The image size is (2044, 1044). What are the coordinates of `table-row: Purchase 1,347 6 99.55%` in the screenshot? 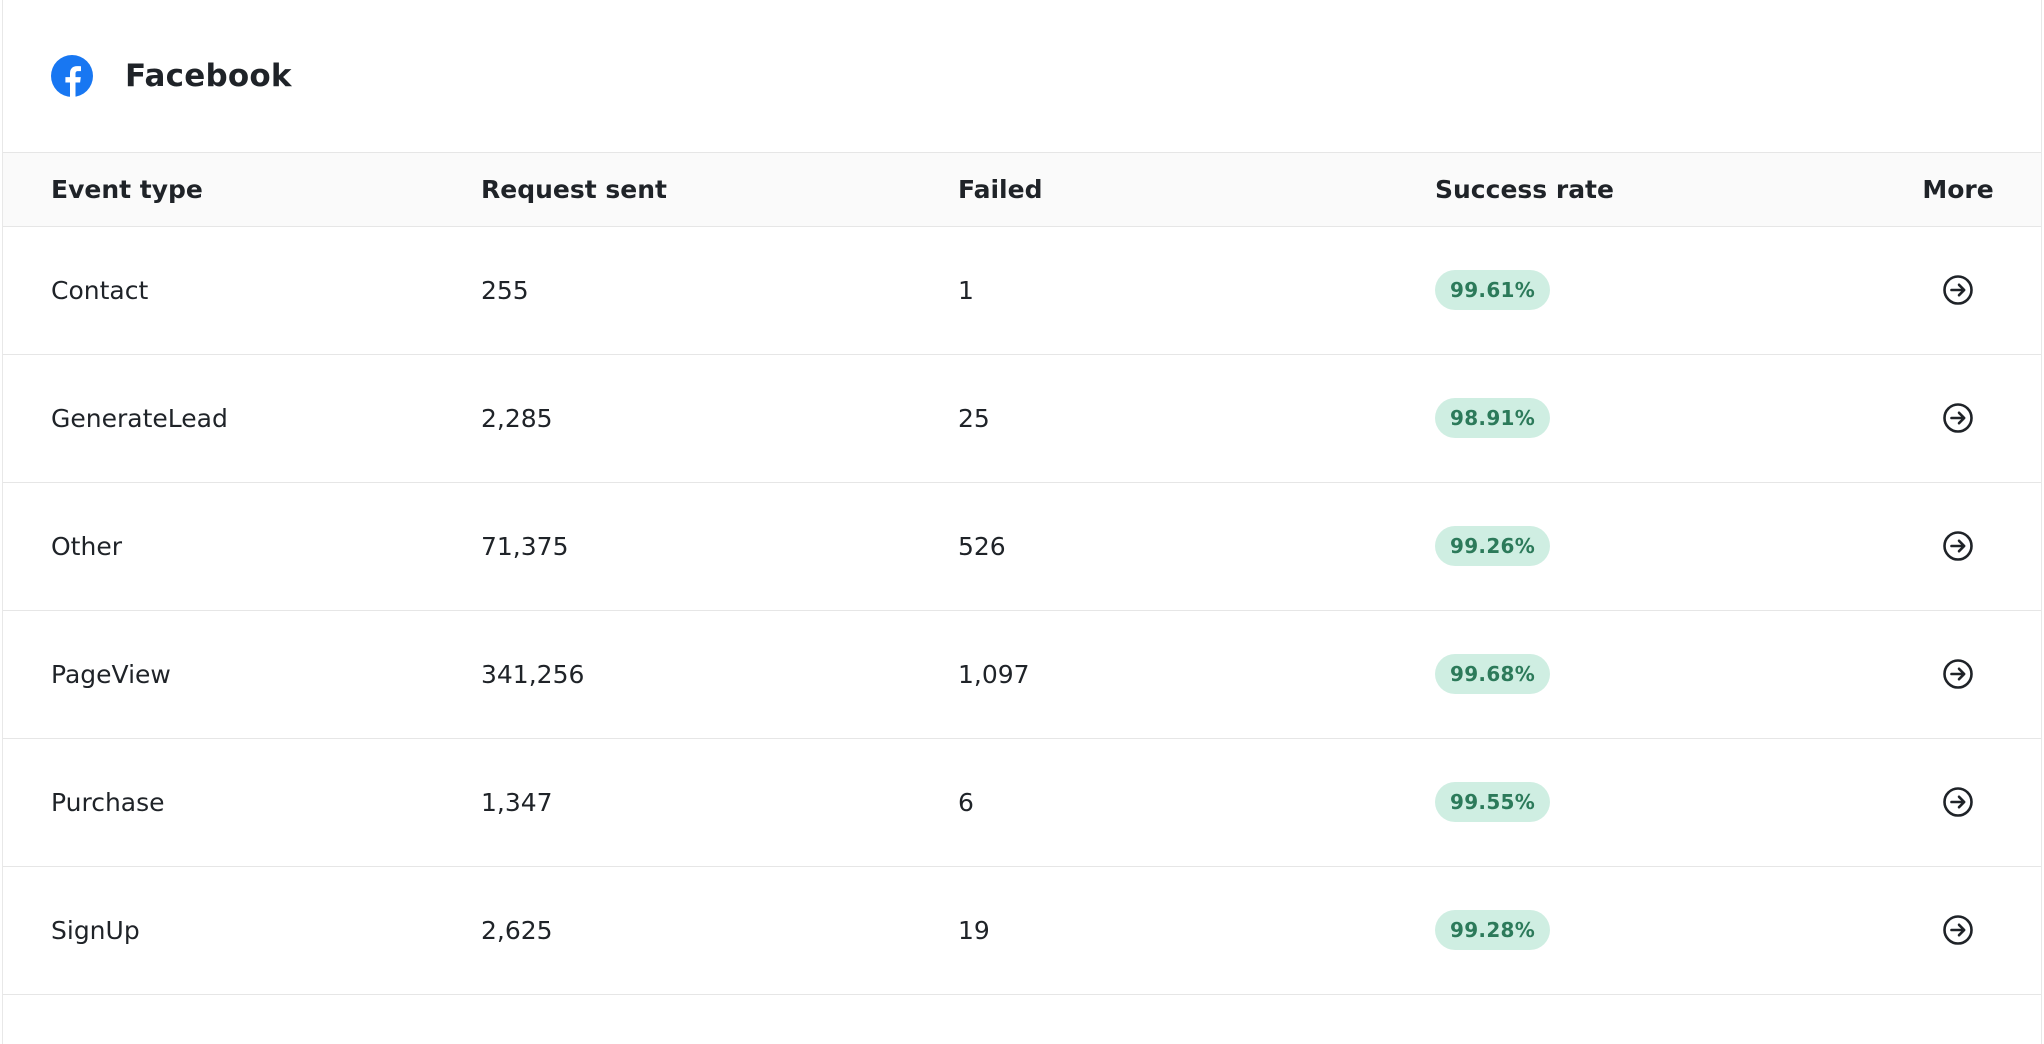 It's located at (1022, 802).